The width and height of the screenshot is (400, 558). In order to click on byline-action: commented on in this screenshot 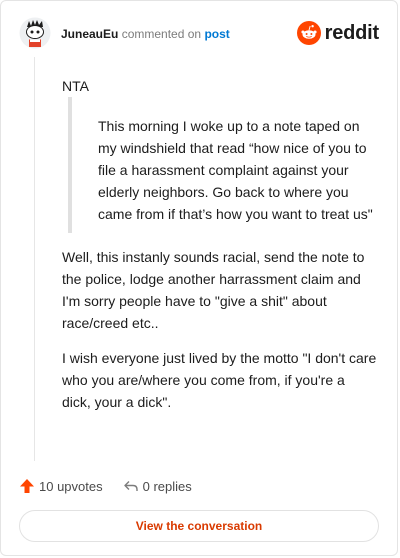, I will do `click(161, 34)`.